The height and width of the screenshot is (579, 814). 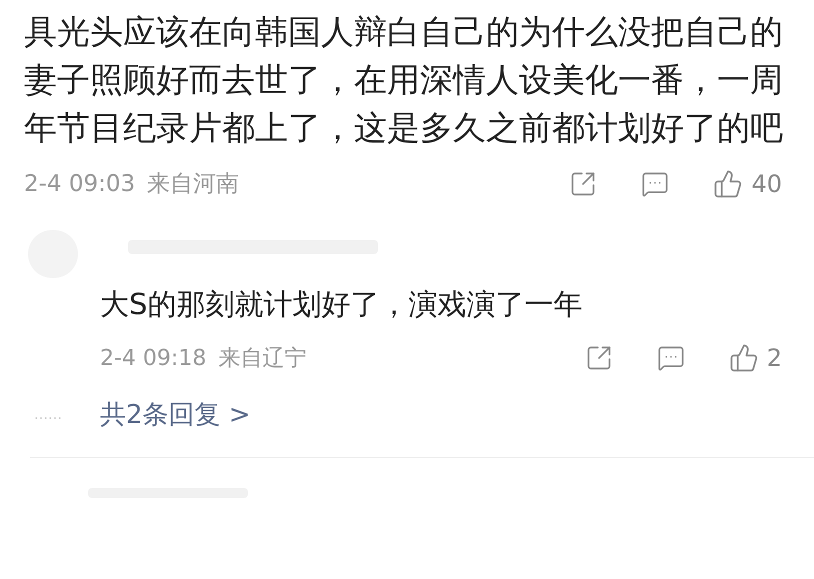 What do you see at coordinates (153, 358) in the screenshot?
I see `reply-time: 2-4 09:18` at bounding box center [153, 358].